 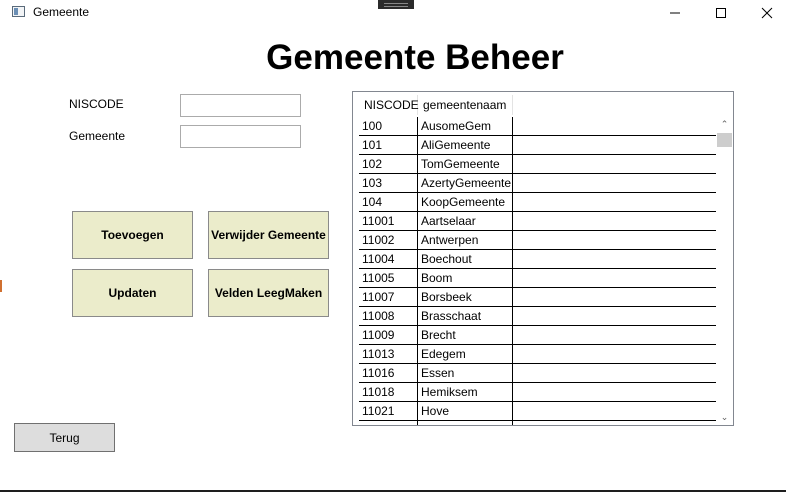 What do you see at coordinates (388, 202) in the screenshot?
I see `niscode-cell: 104` at bounding box center [388, 202].